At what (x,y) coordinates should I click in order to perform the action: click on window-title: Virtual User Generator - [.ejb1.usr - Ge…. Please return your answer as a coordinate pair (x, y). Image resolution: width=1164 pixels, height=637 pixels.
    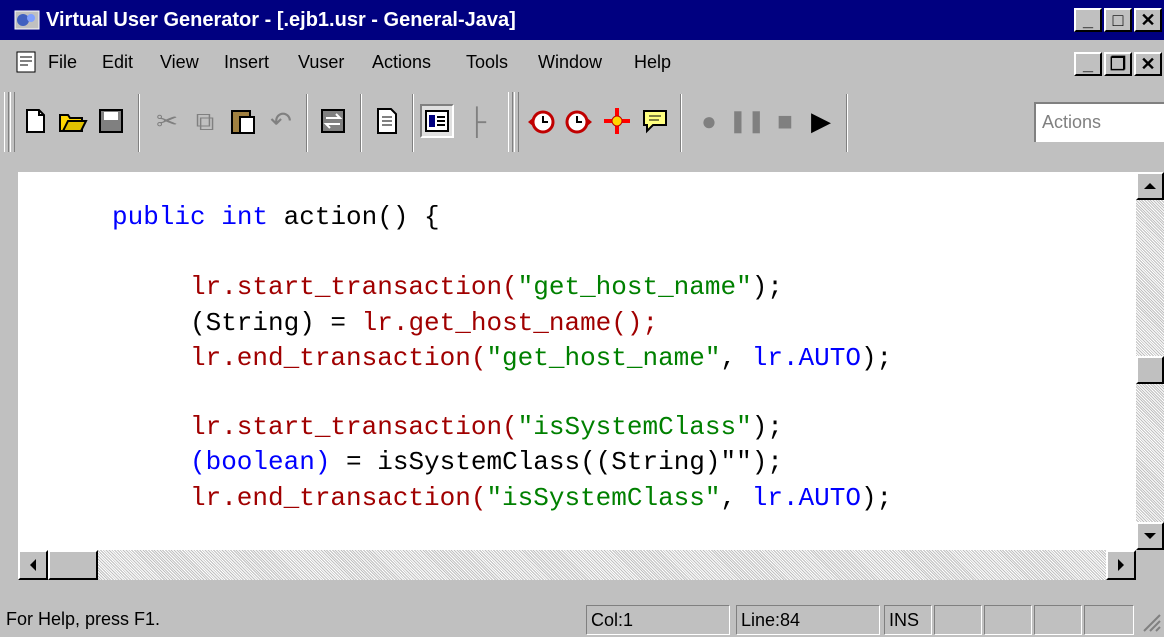
    Looking at the image, I should click on (281, 20).